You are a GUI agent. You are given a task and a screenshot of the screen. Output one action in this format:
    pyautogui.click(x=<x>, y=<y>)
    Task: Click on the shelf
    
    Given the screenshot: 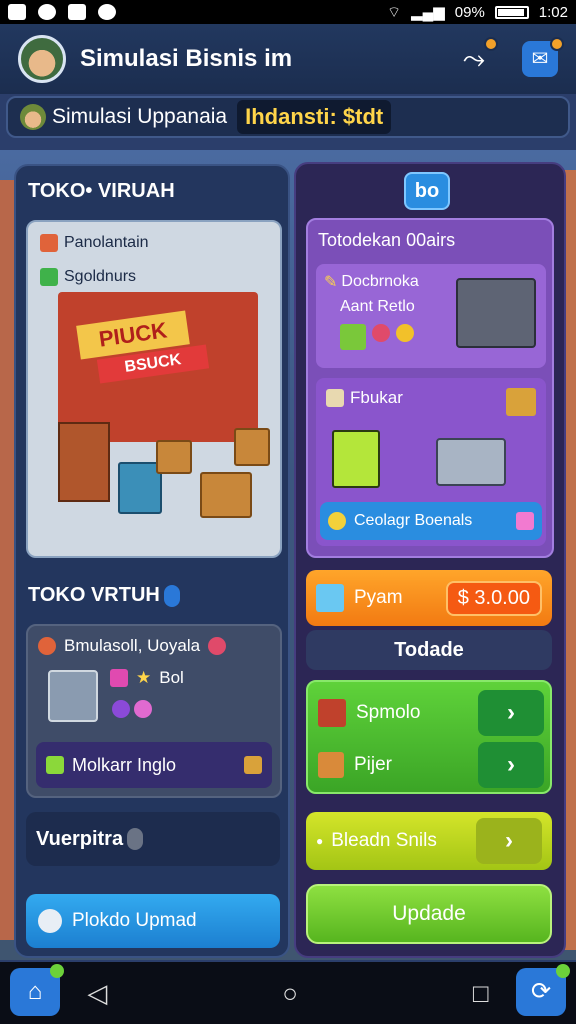 What is the action you would take?
    pyautogui.click(x=84, y=462)
    